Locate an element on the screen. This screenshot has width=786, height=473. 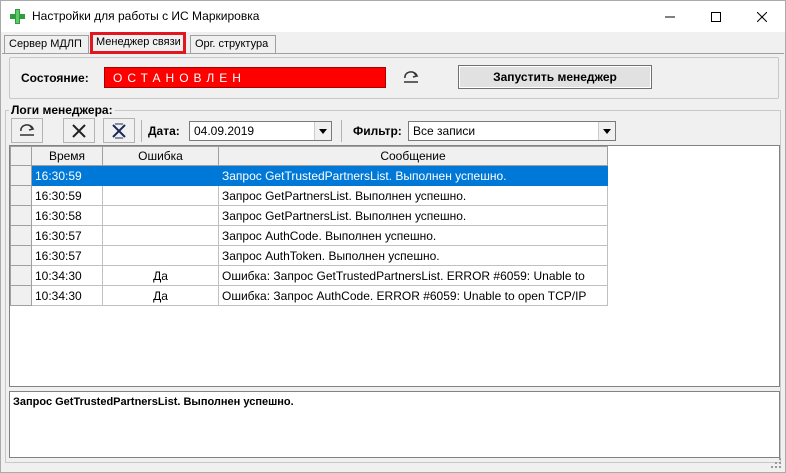
tab-connection-manager: Менеджер связи is located at coordinates (138, 43).